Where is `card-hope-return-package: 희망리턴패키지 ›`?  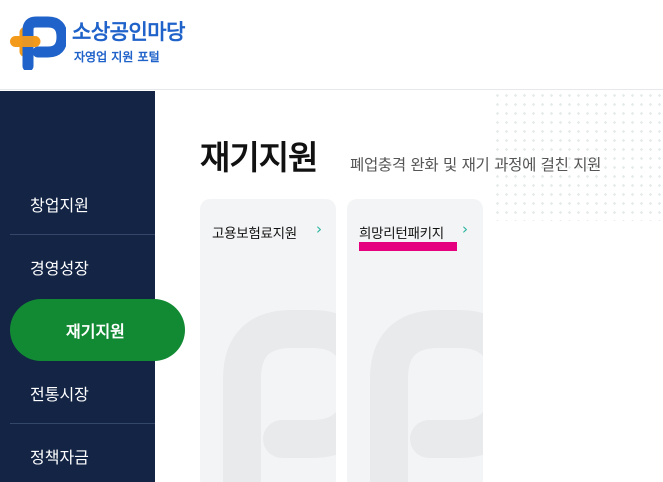
card-hope-return-package: 희망리턴패키지 › is located at coordinates (415, 340).